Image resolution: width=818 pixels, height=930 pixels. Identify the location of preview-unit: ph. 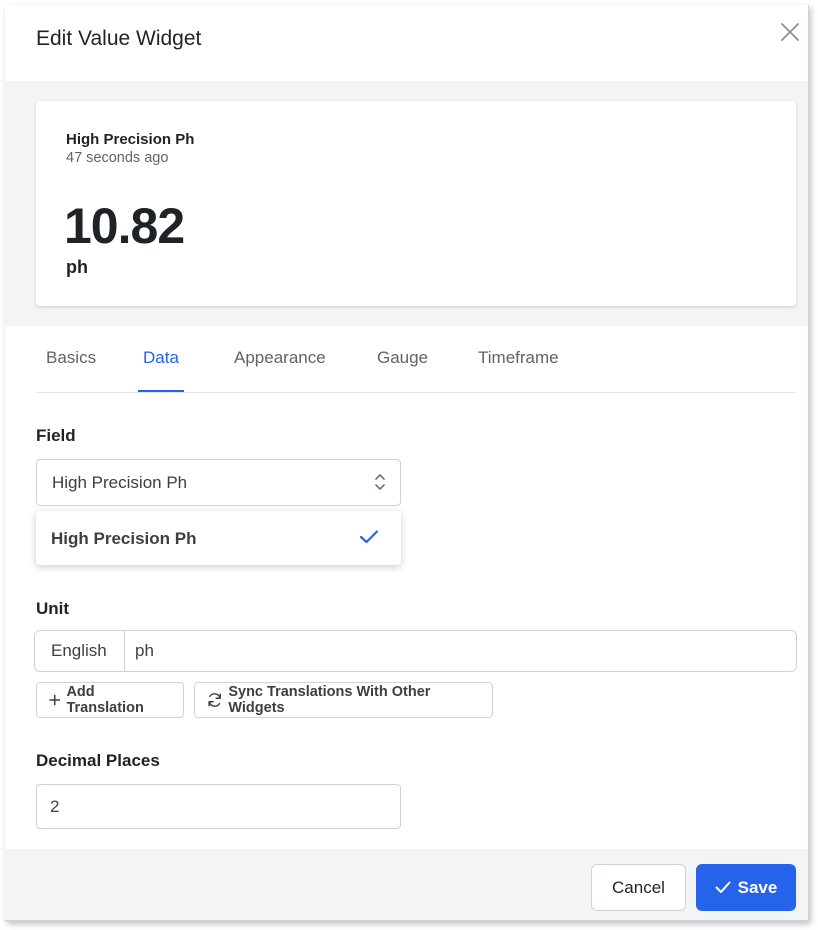
(77, 267).